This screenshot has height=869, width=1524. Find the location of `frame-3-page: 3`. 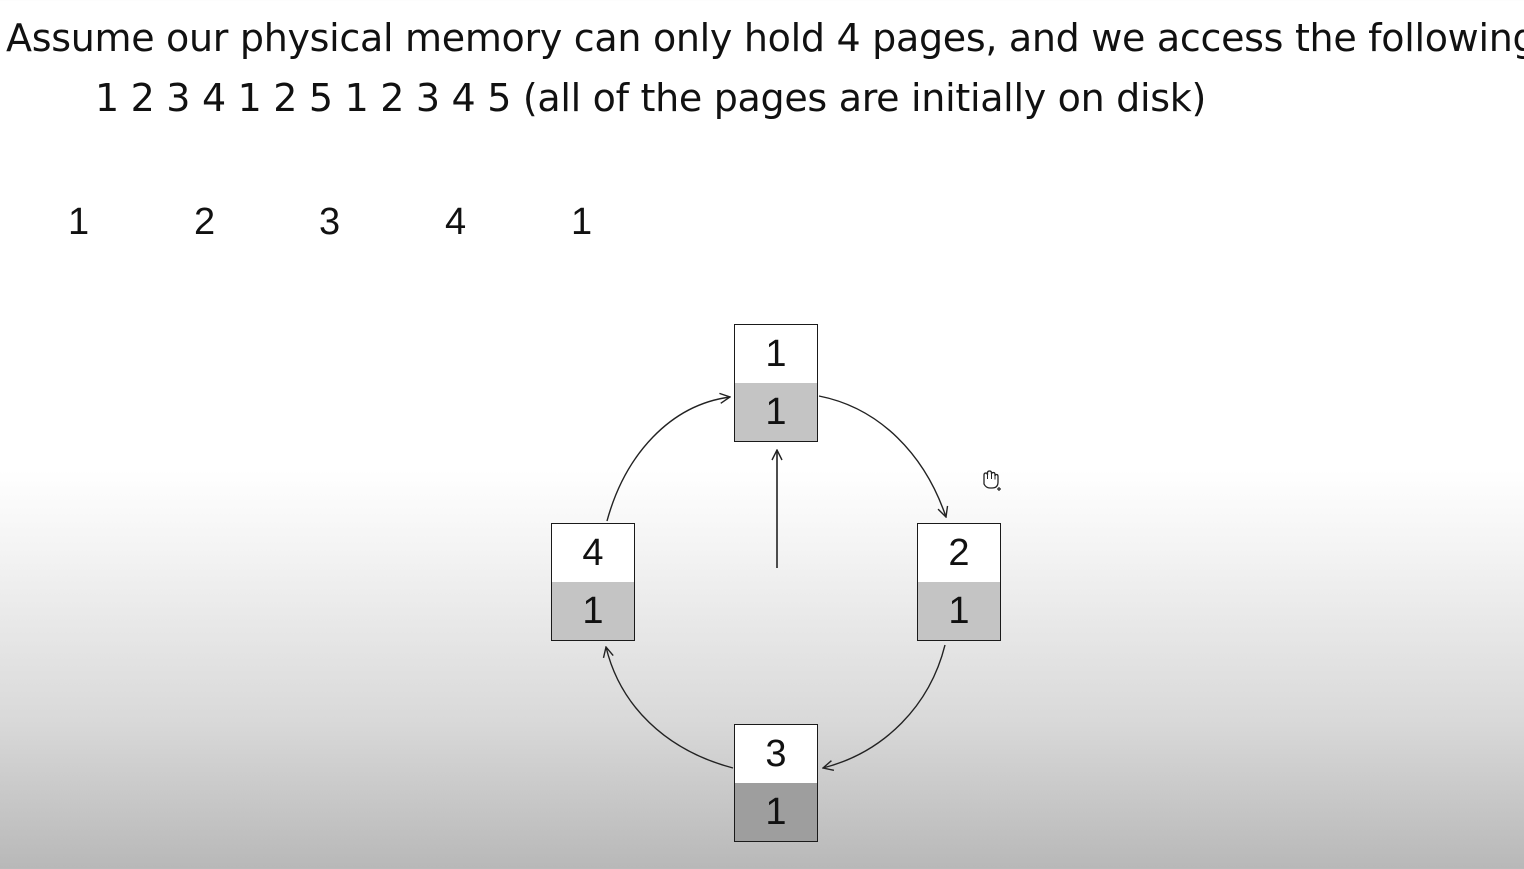

frame-3-page: 3 is located at coordinates (776, 754).